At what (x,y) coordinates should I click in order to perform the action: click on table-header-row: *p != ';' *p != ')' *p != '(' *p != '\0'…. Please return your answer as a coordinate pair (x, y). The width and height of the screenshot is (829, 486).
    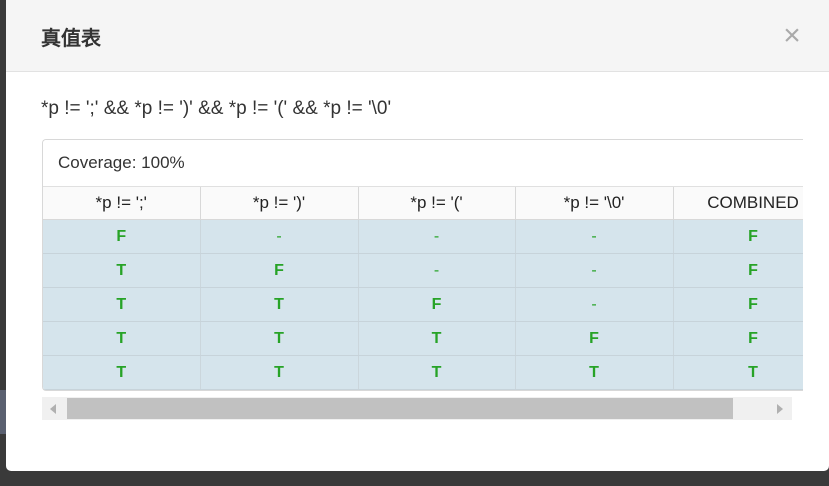
    Looking at the image, I should click on (423, 203).